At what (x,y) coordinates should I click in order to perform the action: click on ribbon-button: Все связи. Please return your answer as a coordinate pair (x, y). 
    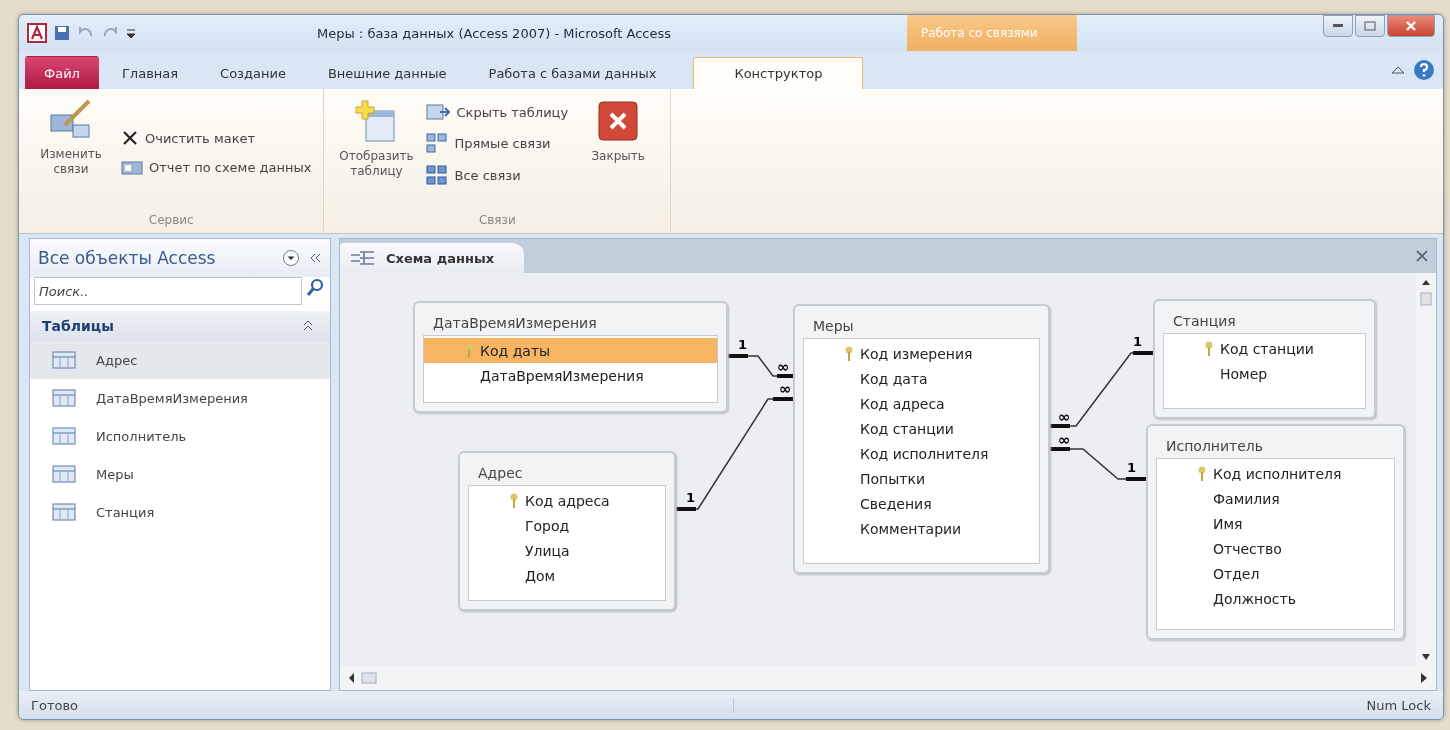
    Looking at the image, I should click on (497, 175).